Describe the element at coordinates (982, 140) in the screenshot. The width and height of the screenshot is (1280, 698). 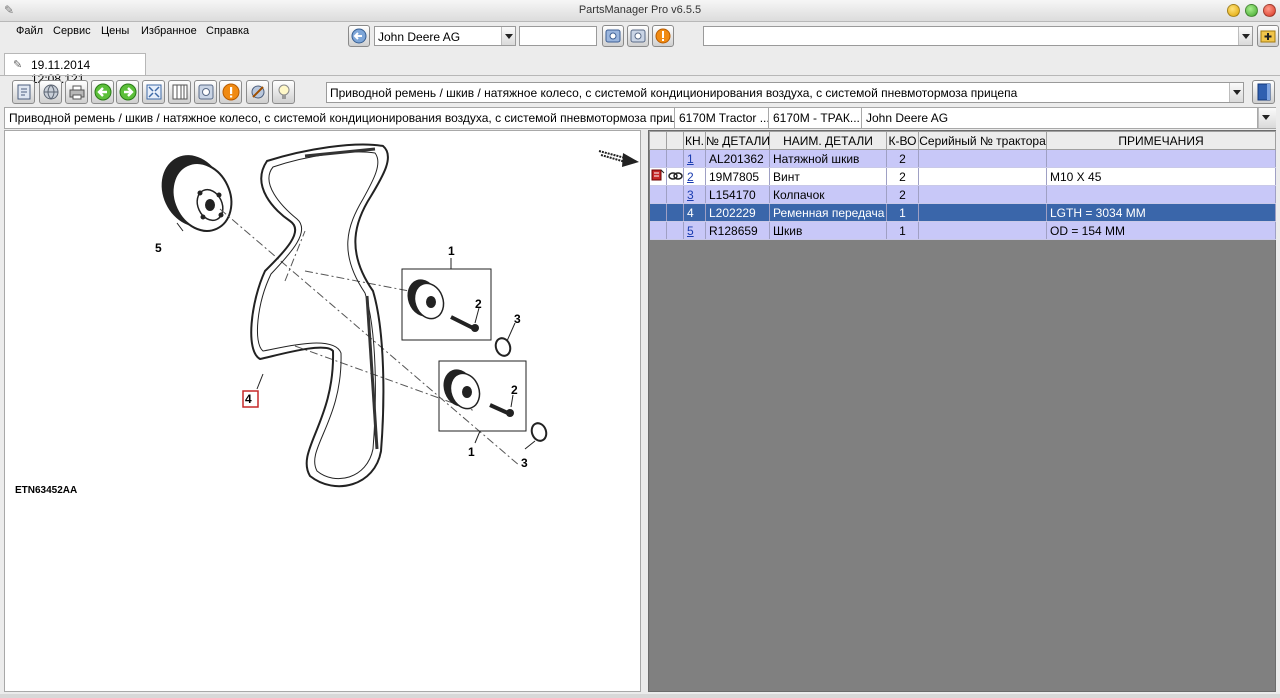
I see `col-header-serial: Серийный № трактора` at that location.